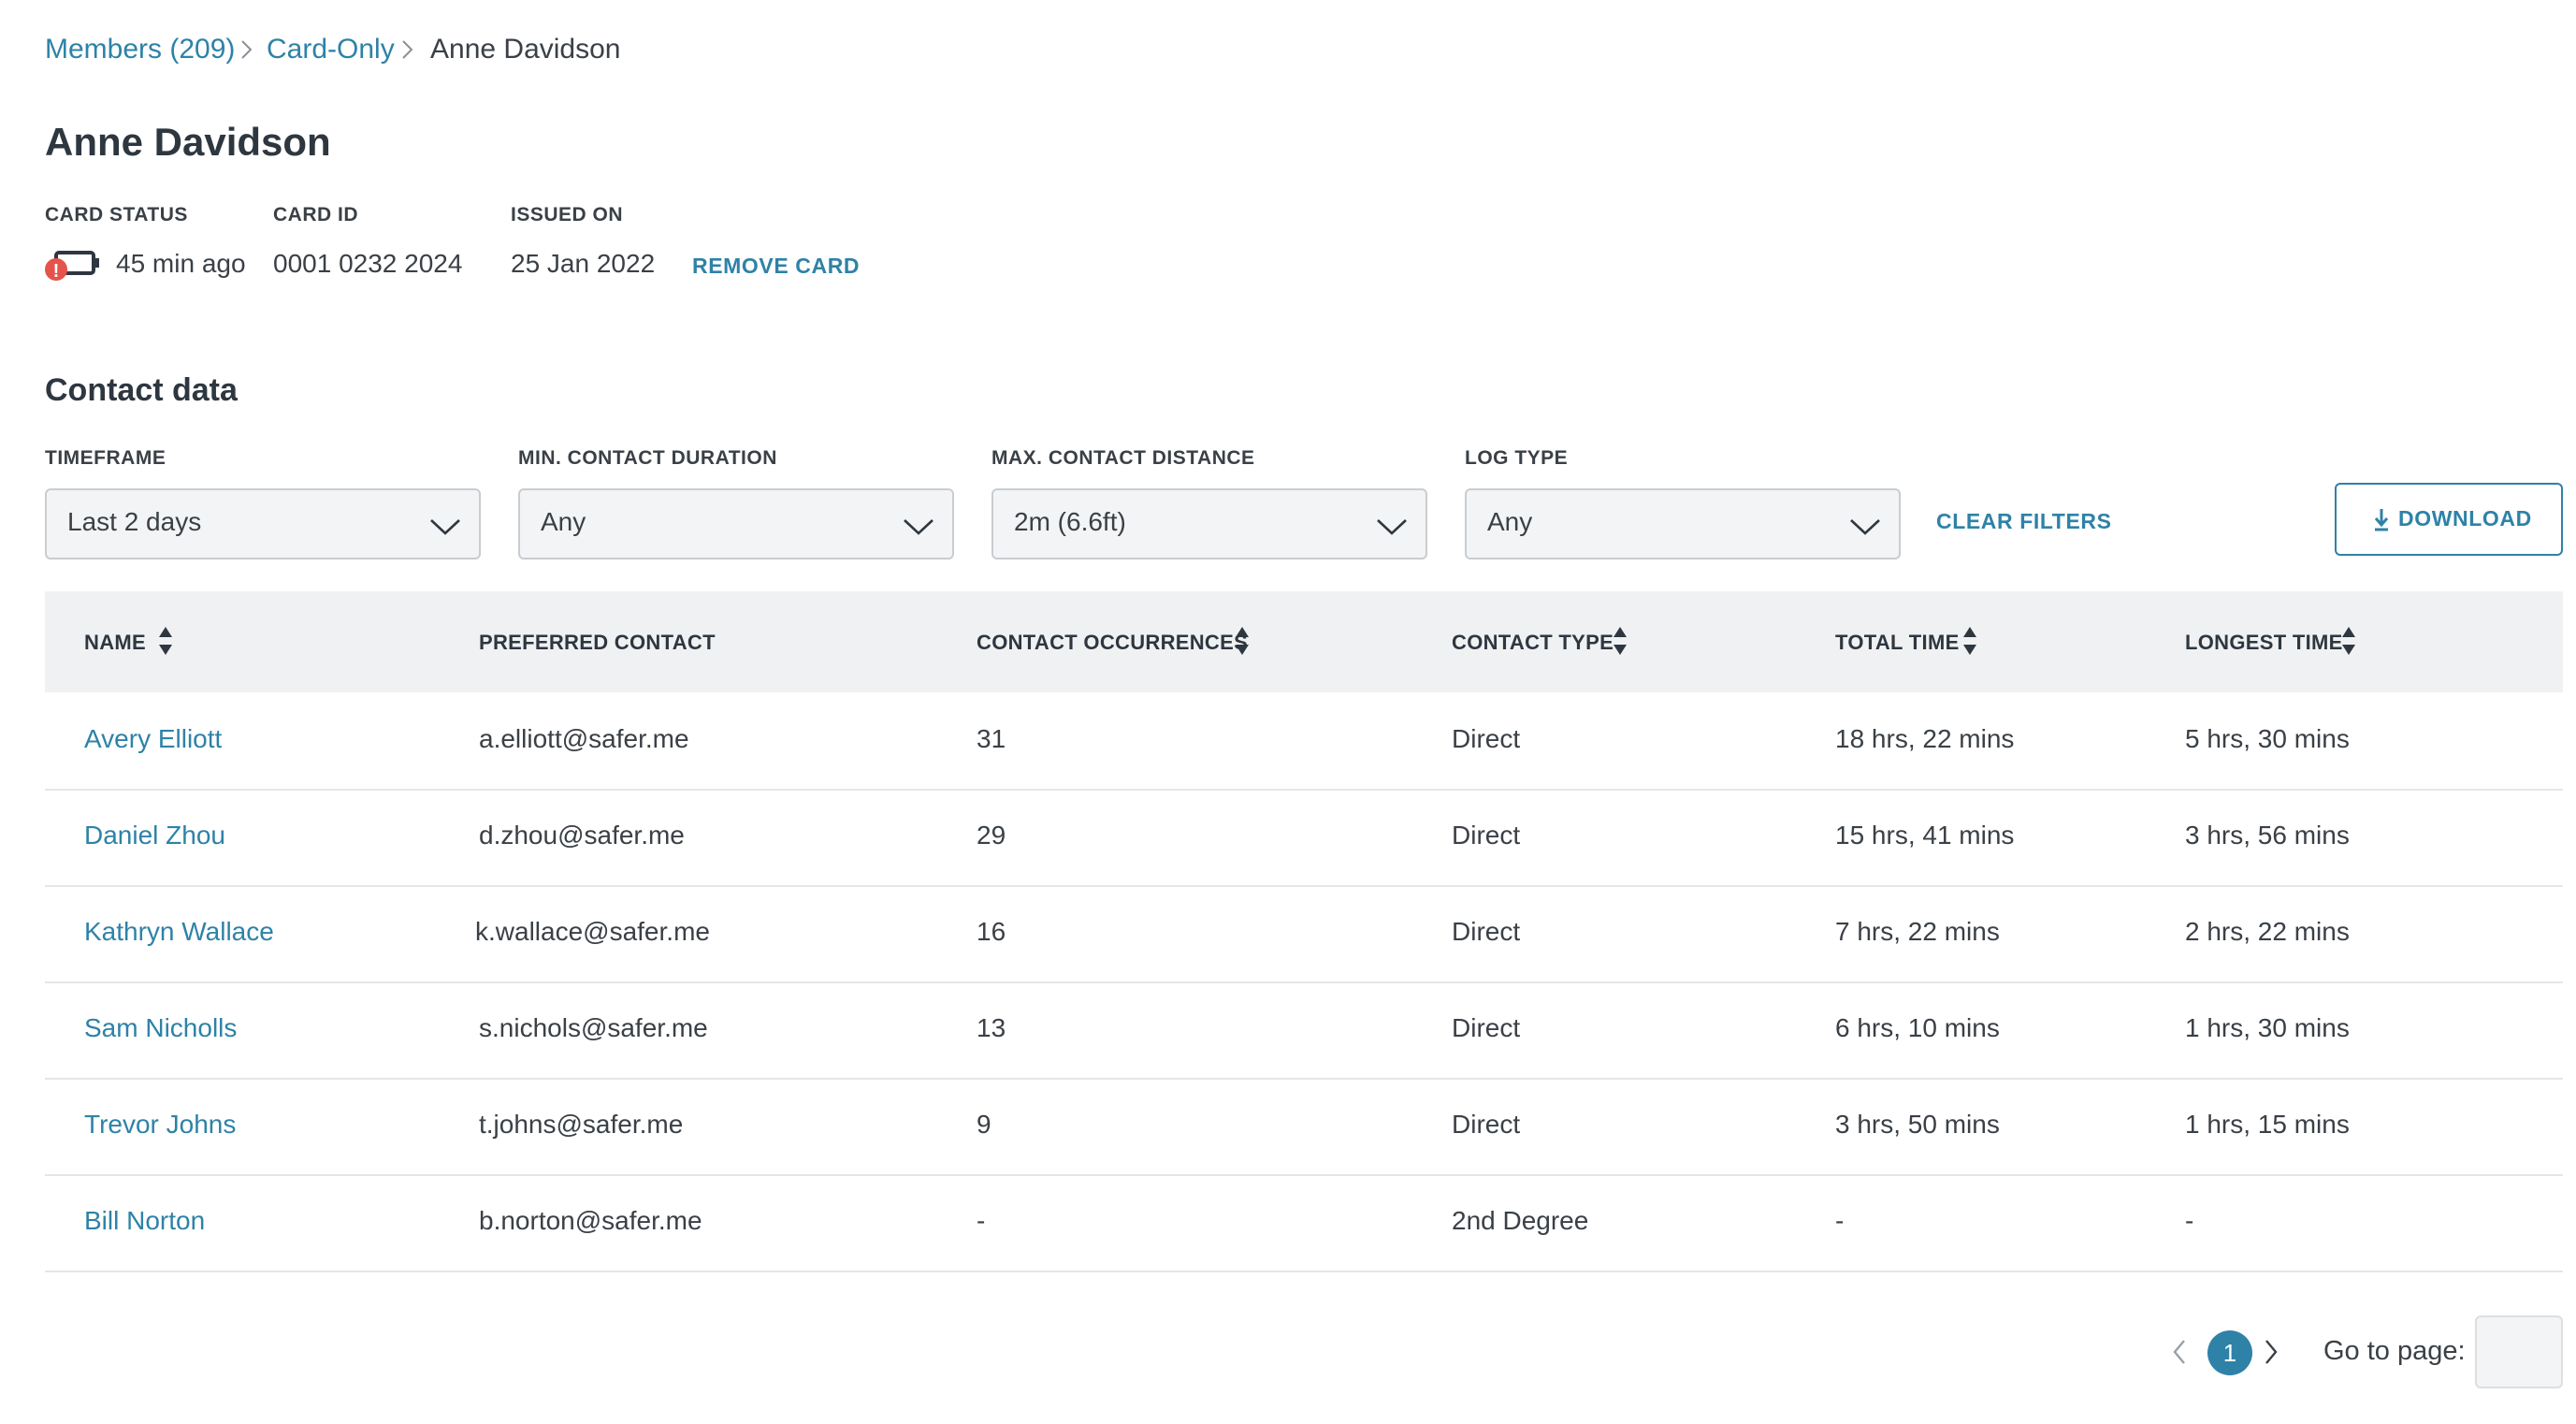  I want to click on max-distance-select: 2m (6.6ft), so click(1209, 523).